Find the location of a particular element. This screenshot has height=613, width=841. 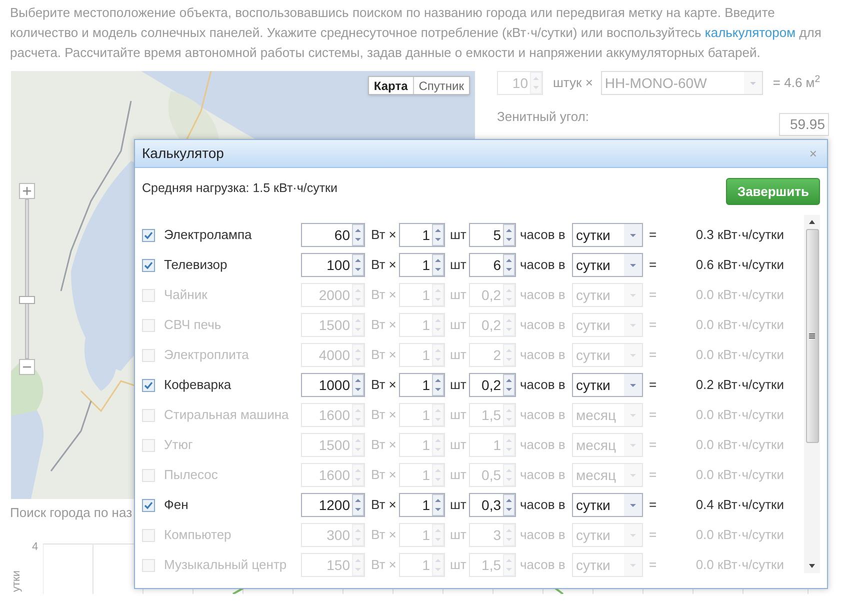

zenith-field: 59.95 is located at coordinates (804, 124).